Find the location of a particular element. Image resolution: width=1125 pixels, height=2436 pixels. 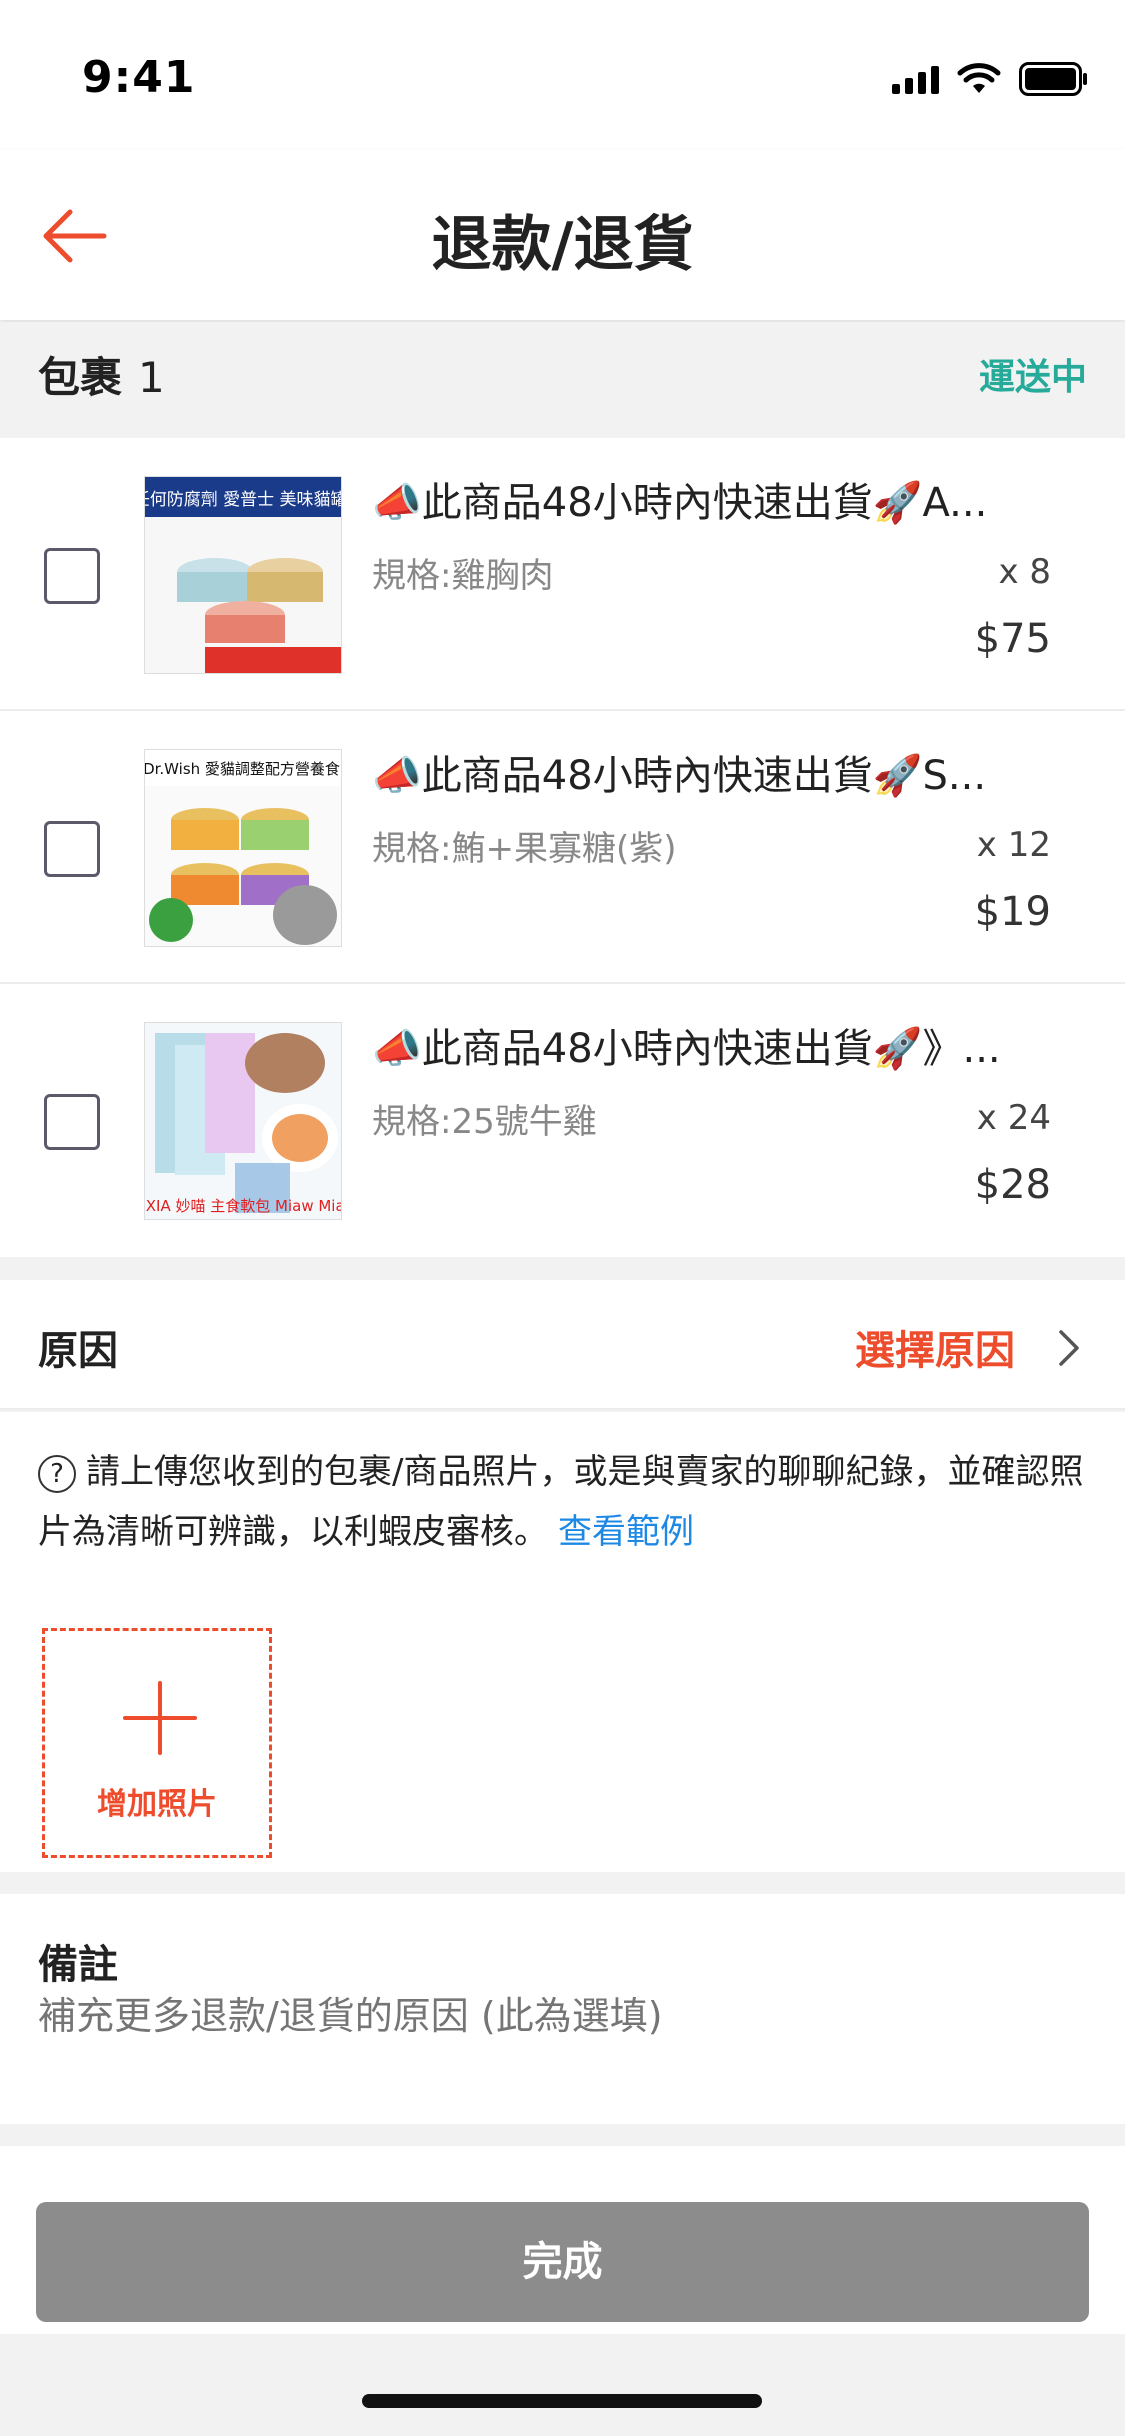

add-photo-label: 增加照片 is located at coordinates (157, 1804).